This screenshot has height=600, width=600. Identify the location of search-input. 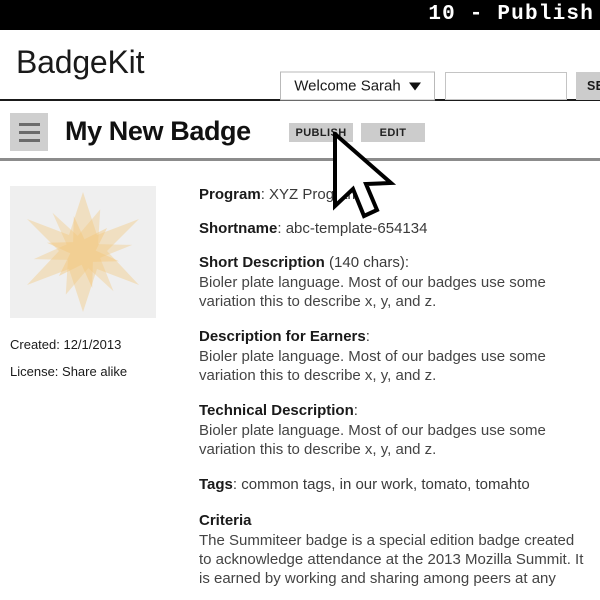
(506, 86).